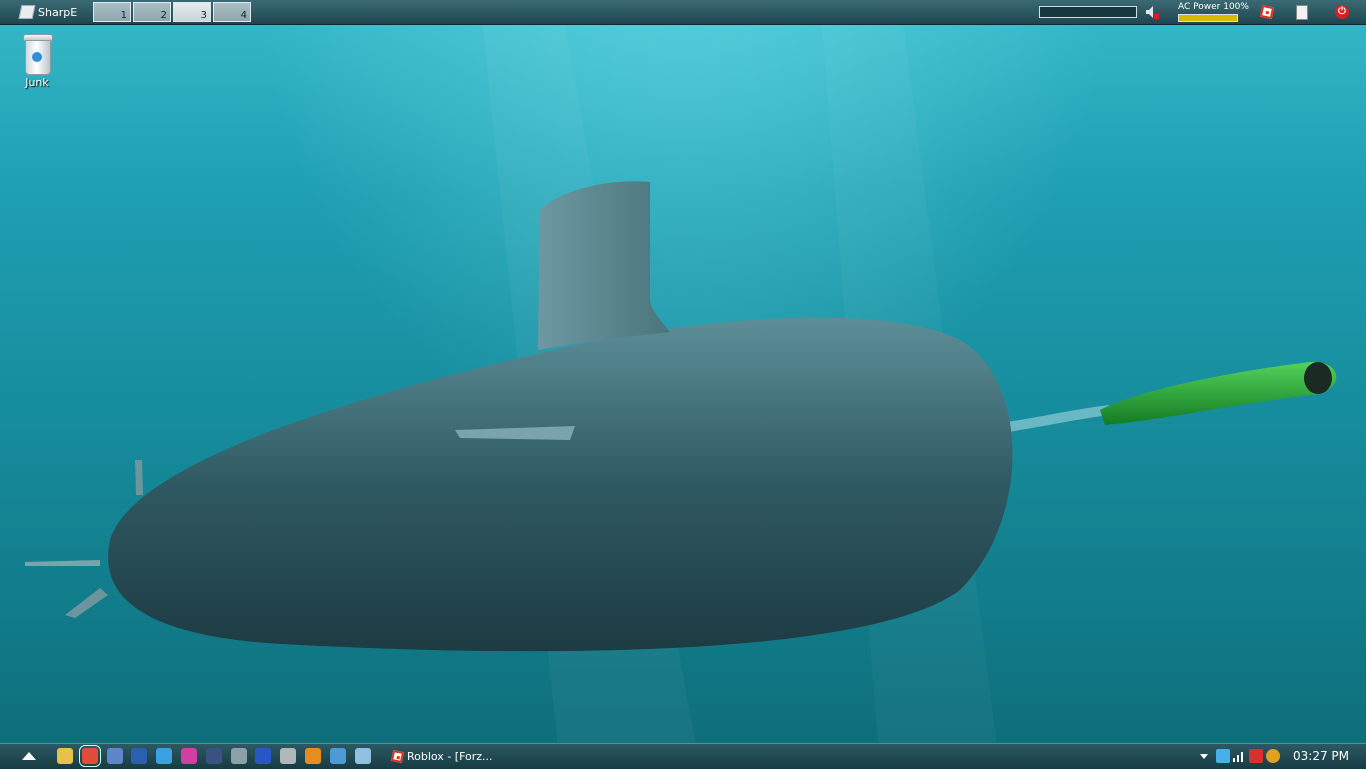 This screenshot has width=1366, height=769. I want to click on ac-power-indicator: AC Power 100%, so click(1213, 12).